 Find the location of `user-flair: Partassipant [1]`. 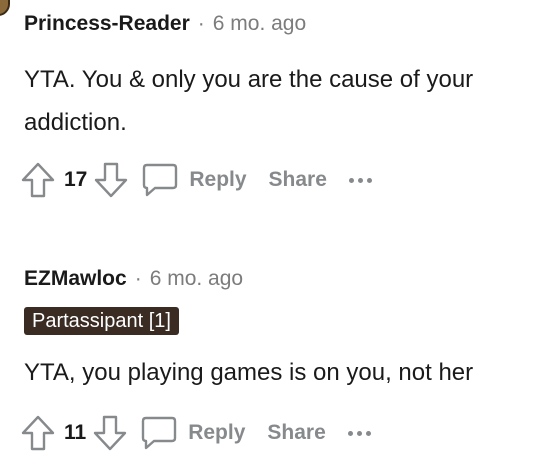

user-flair: Partassipant [1] is located at coordinates (101, 321).